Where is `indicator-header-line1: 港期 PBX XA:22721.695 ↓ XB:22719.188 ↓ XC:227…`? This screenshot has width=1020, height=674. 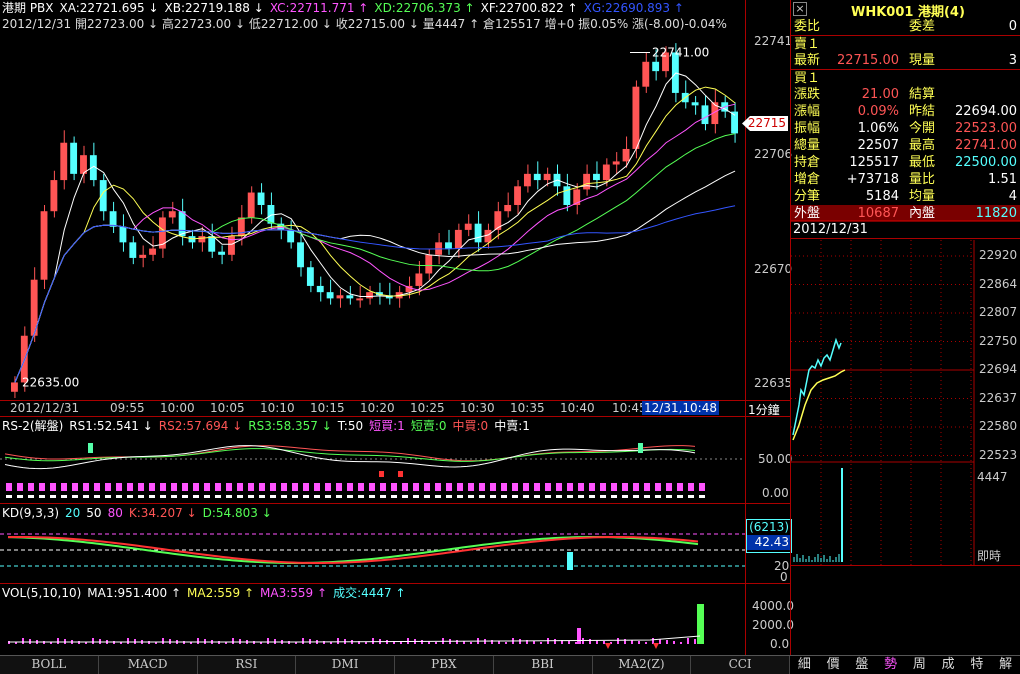
indicator-header-line1: 港期 PBX XA:22721.695 ↓ XB:22719.188 ↓ XC:227… is located at coordinates (346, 8).